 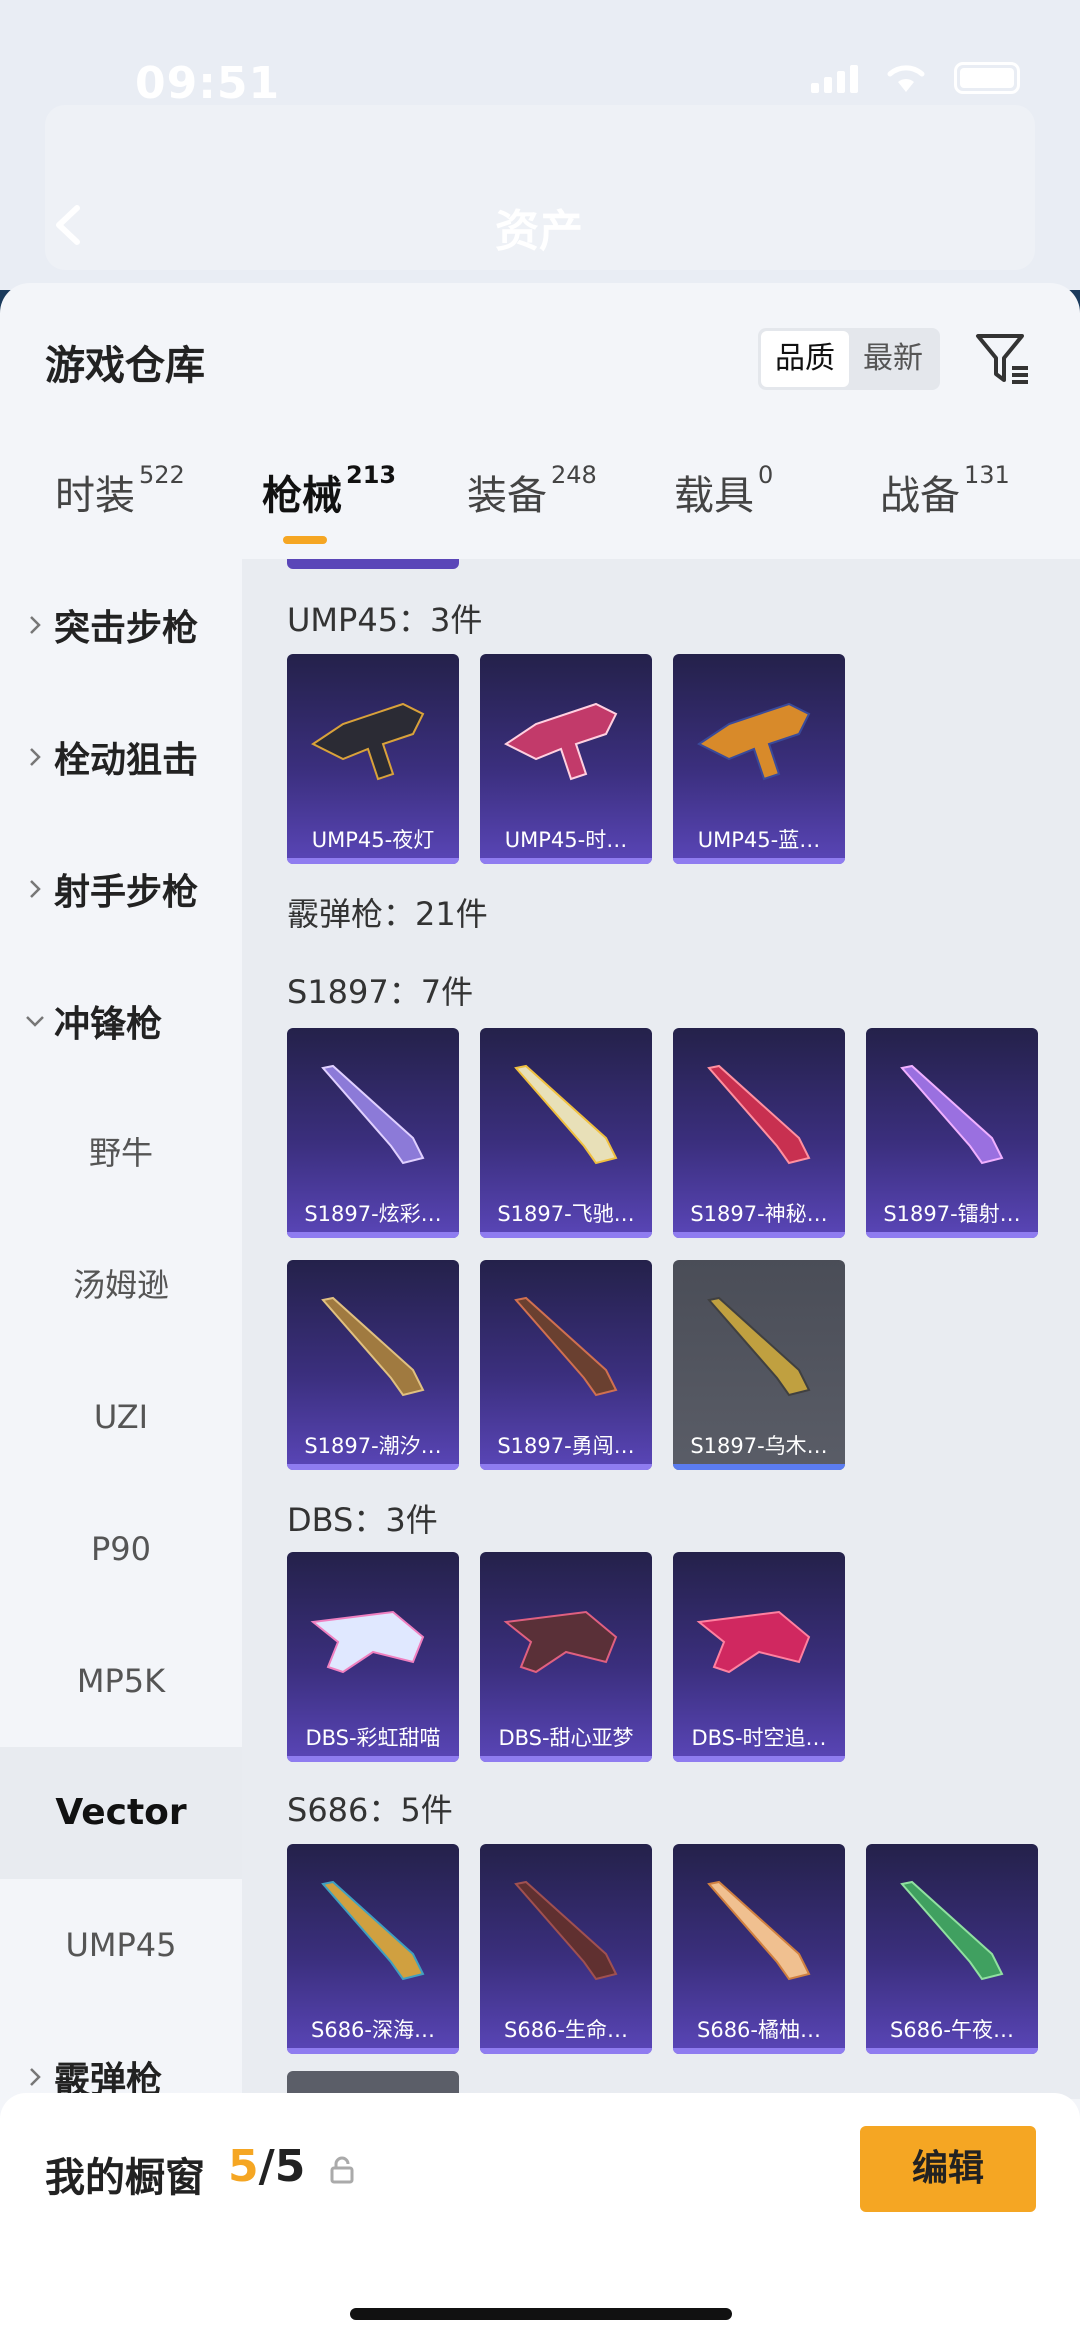 I want to click on sort-newest-button: 最新, so click(x=893, y=359).